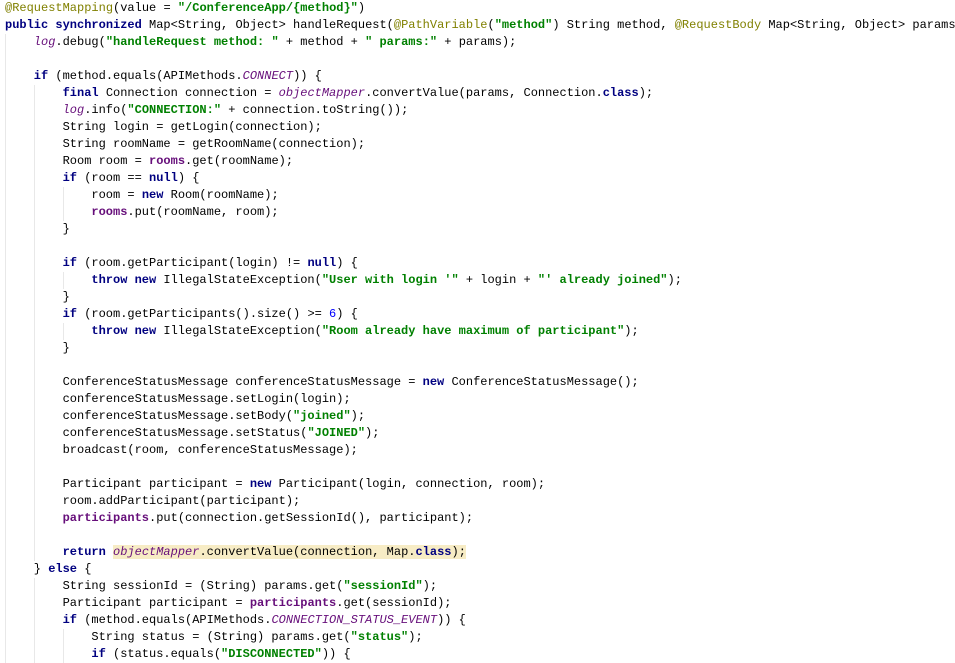 The image size is (955, 663). I want to click on field: participants, so click(293, 603).